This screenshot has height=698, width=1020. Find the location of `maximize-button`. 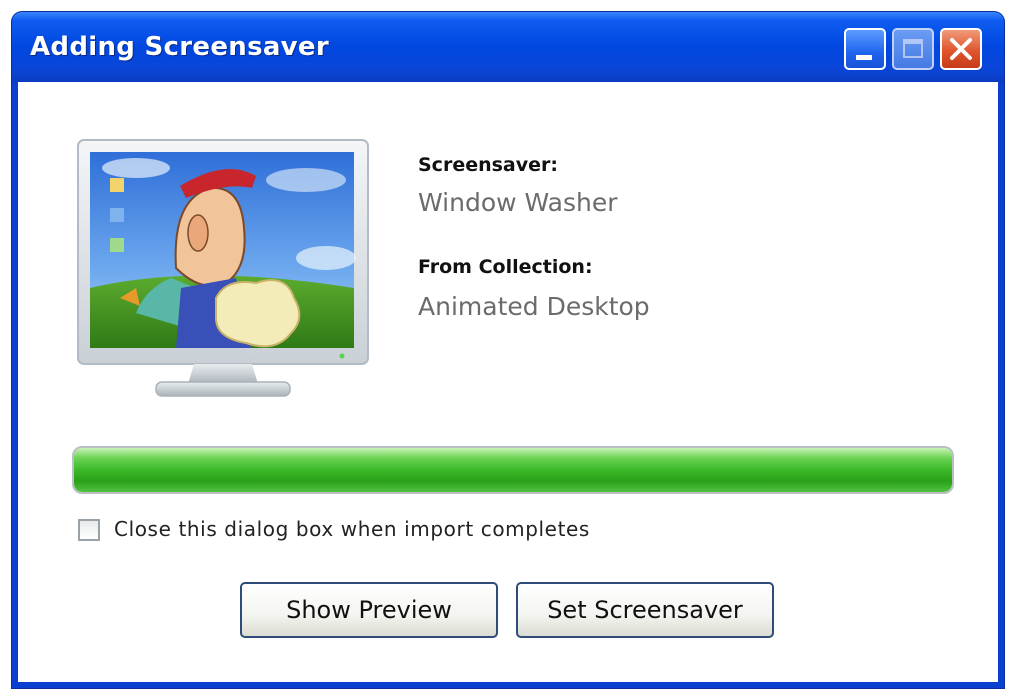

maximize-button is located at coordinates (913, 49).